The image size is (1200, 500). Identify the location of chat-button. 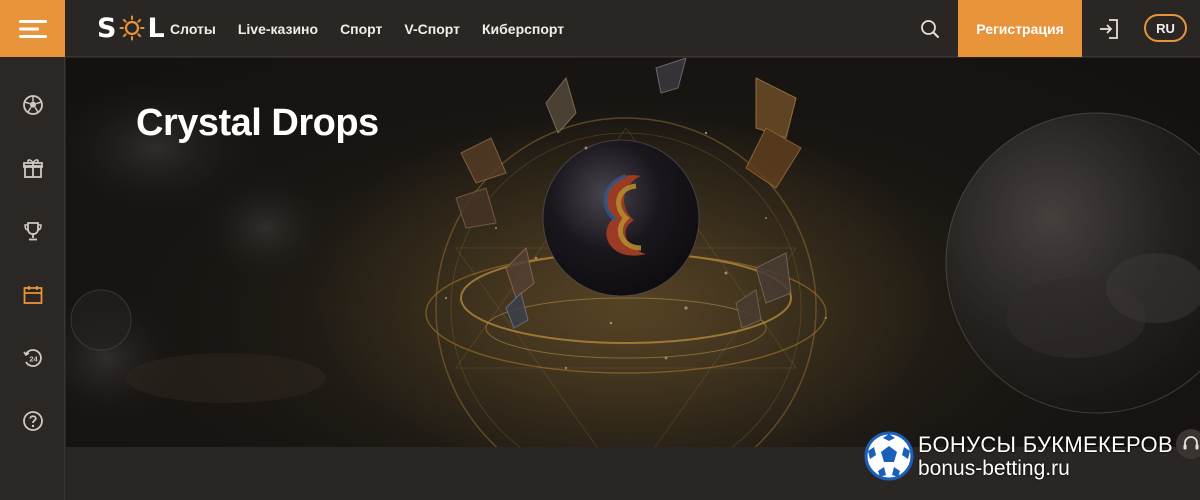
(1188, 444).